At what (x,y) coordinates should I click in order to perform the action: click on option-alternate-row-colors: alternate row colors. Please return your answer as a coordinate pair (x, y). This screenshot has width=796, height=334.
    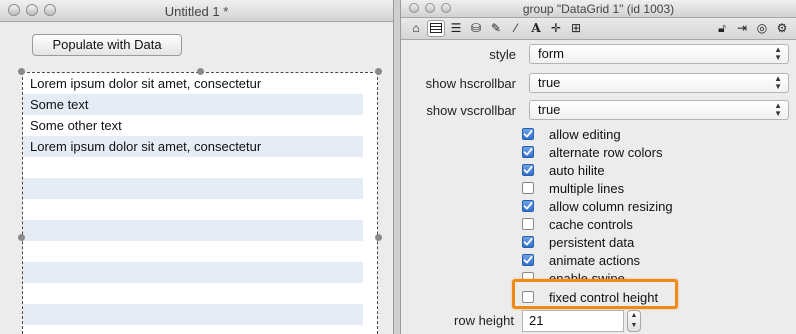
    Looking at the image, I should click on (592, 152).